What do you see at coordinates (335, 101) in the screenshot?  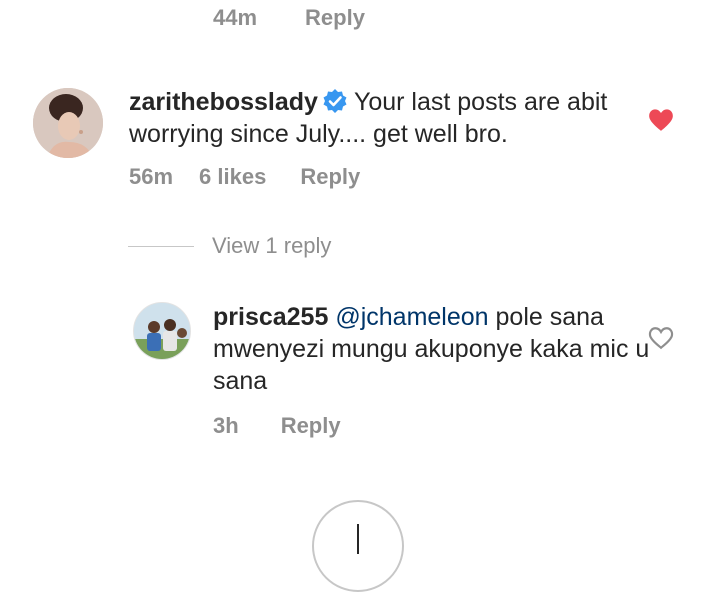 I see `verified-badge-icon` at bounding box center [335, 101].